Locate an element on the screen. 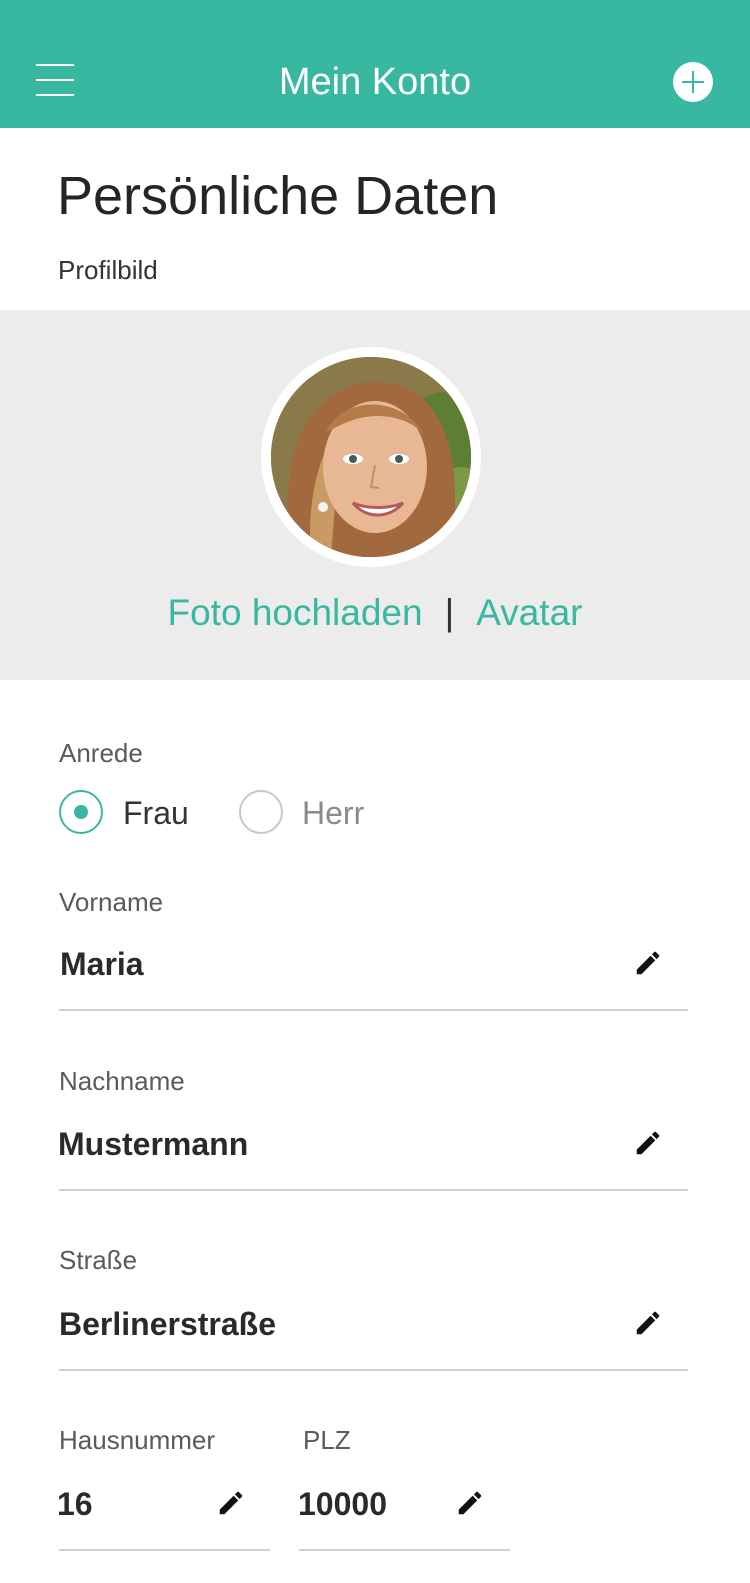 The height and width of the screenshot is (1583, 750). house-number-field: 16 is located at coordinates (75, 1504).